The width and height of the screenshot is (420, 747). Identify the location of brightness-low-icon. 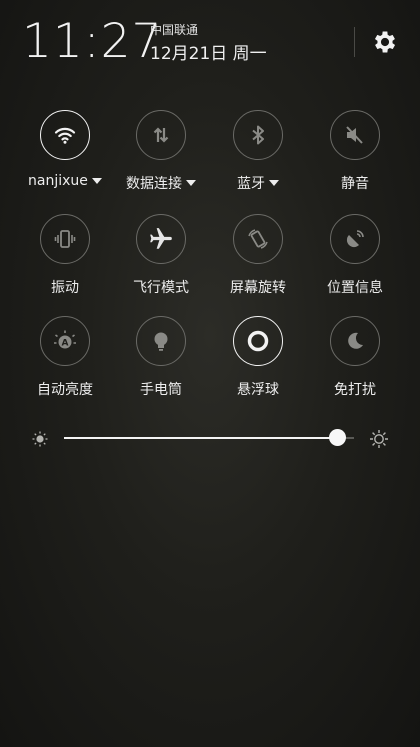
(40, 439).